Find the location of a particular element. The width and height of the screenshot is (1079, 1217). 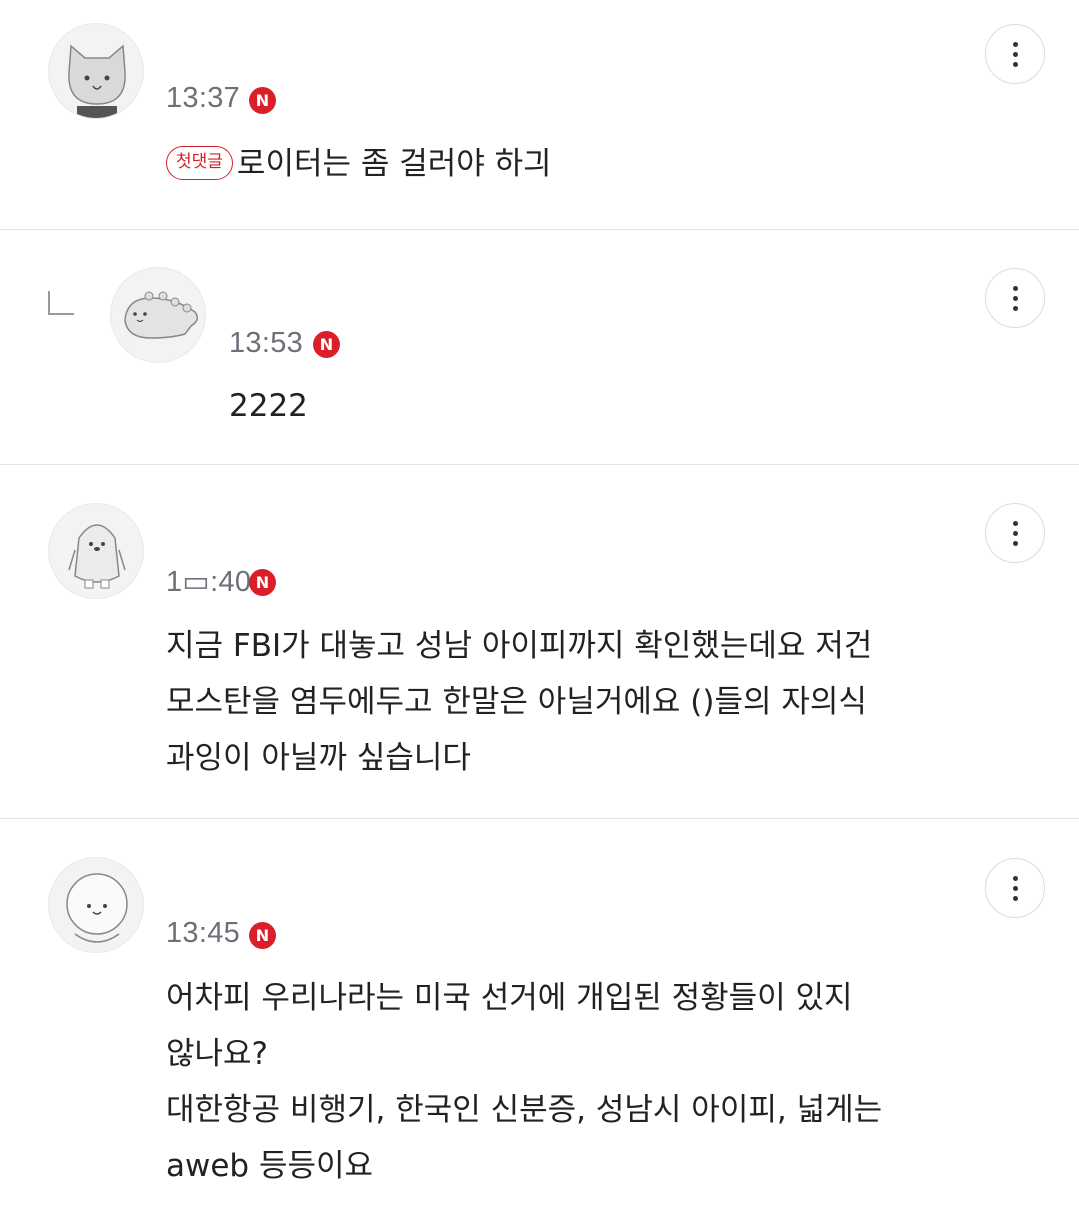

penguin-avatar-icon is located at coordinates (96, 551).